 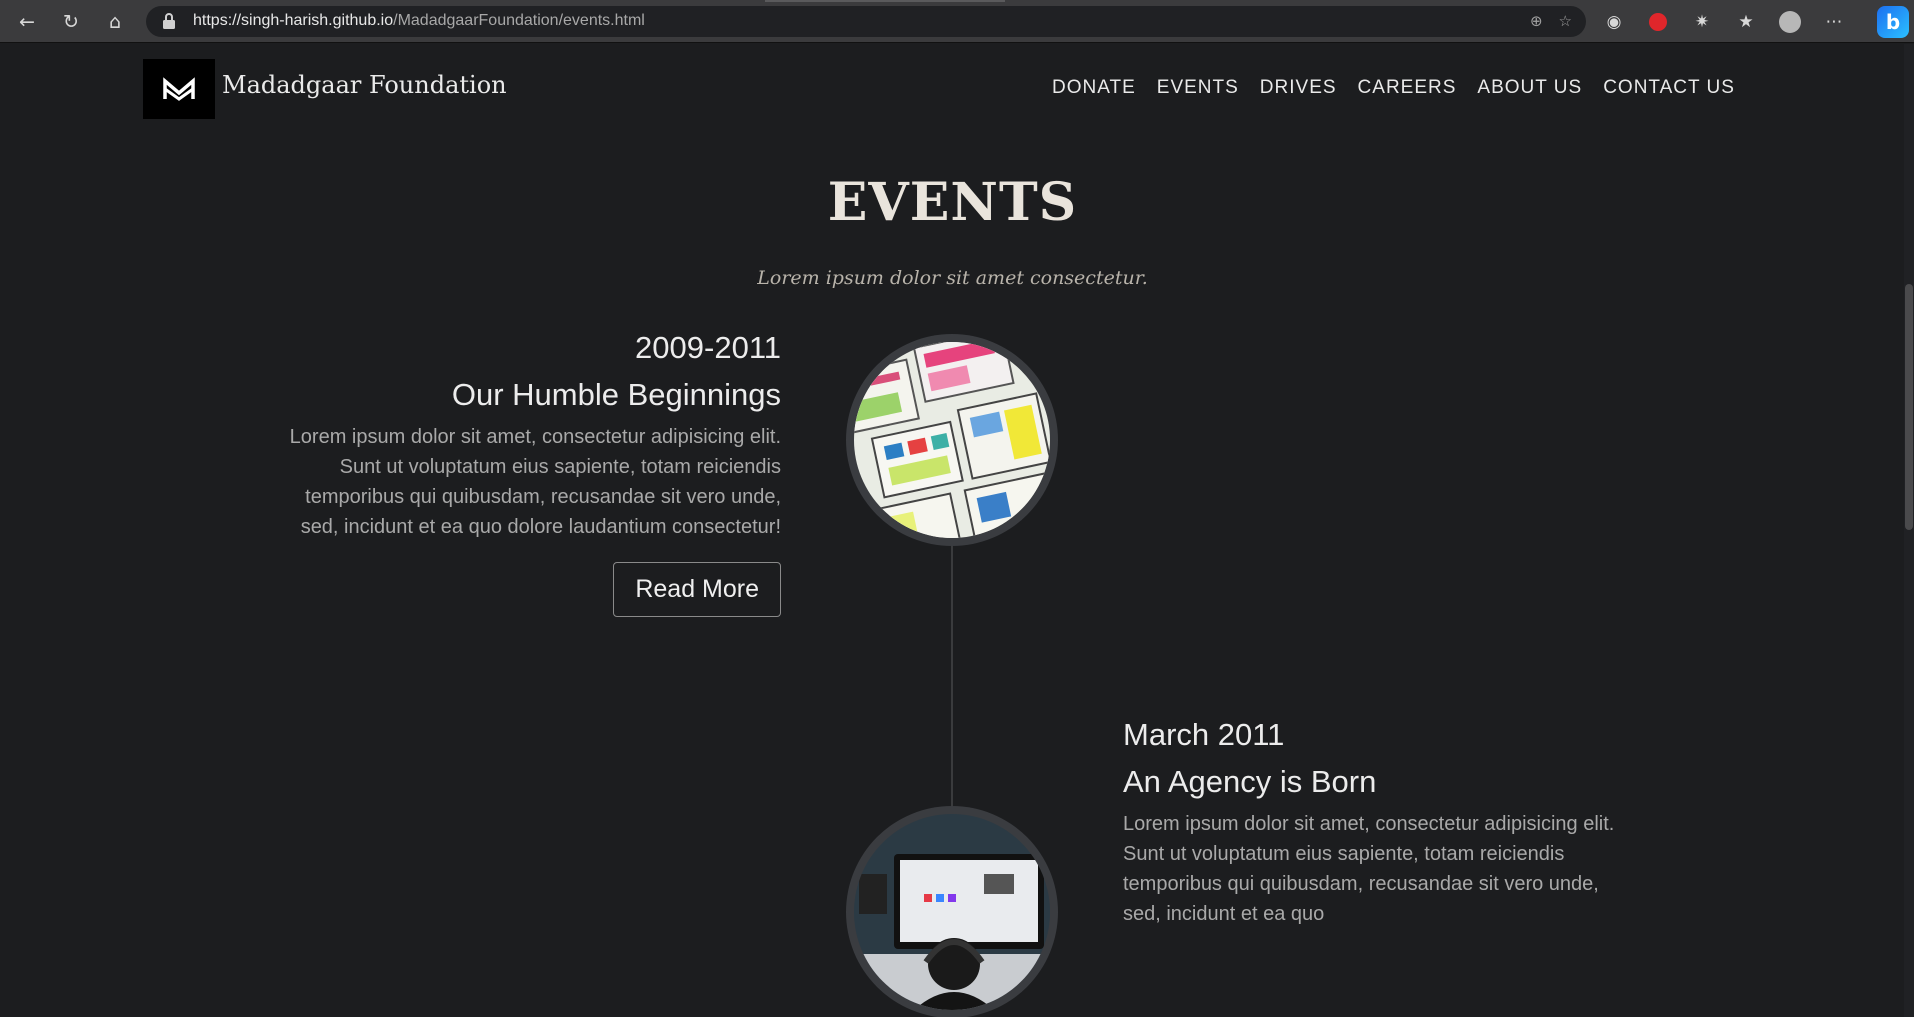 I want to click on zoom-icon: ⊕, so click(x=1536, y=21).